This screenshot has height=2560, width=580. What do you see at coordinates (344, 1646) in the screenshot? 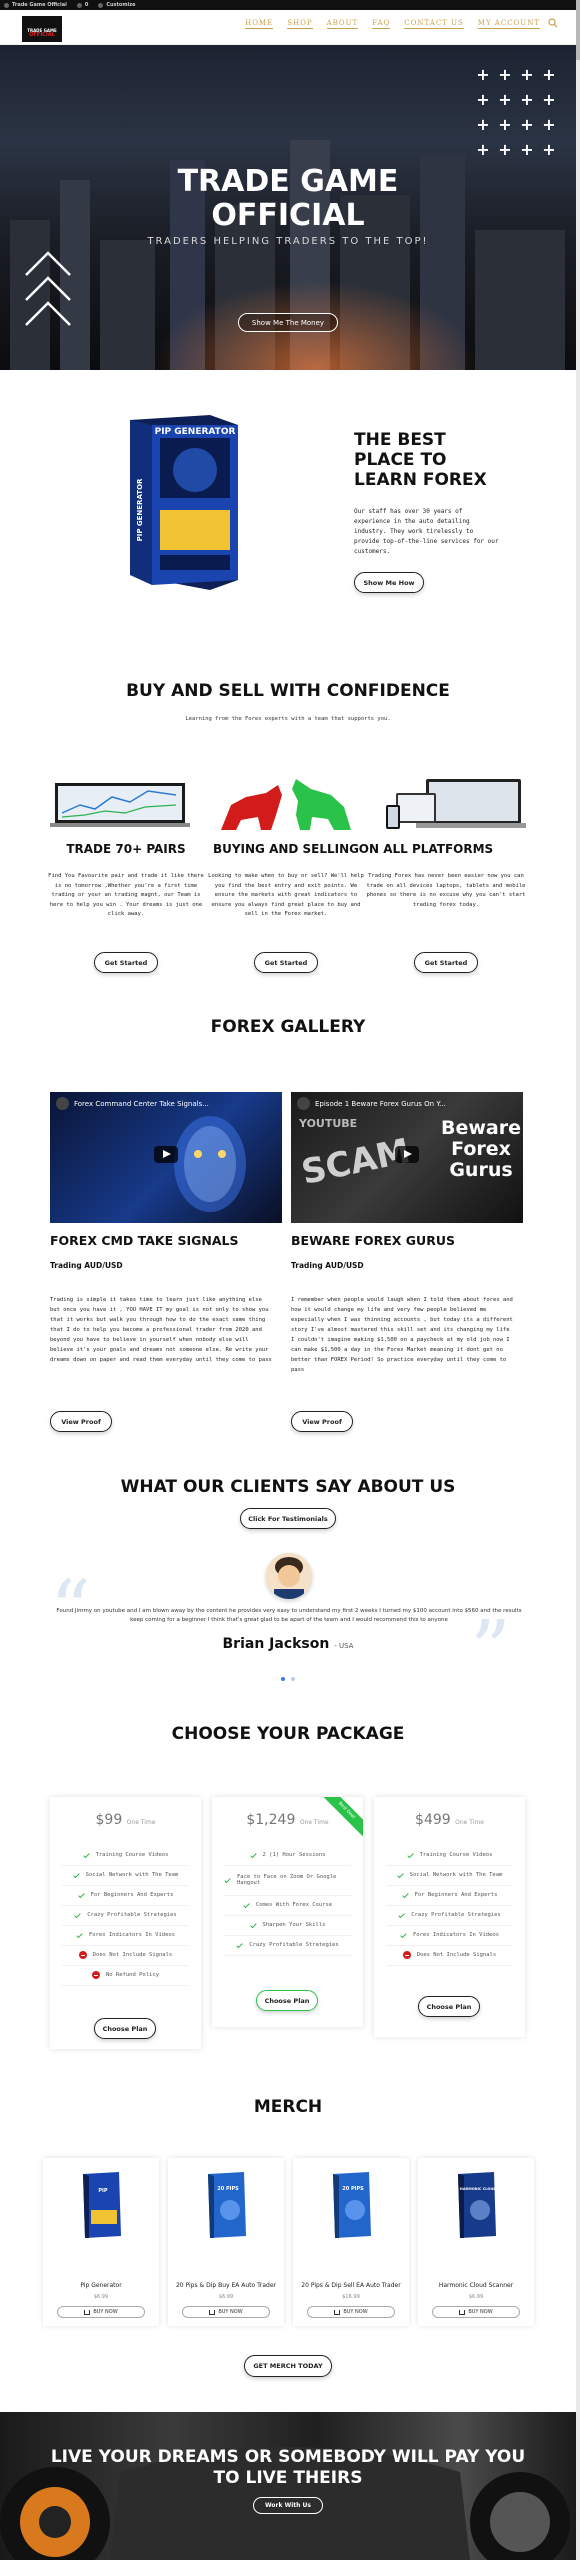
I see `client-location: - USA` at bounding box center [344, 1646].